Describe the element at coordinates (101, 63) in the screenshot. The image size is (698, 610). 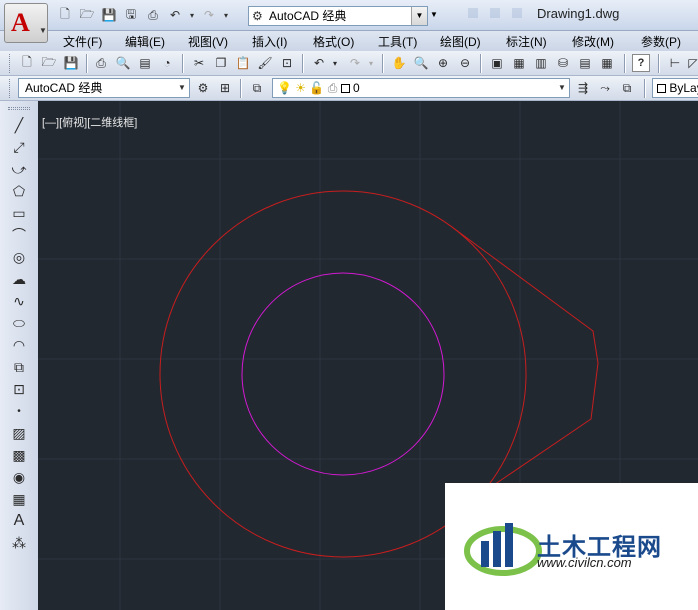
I see `plot-icon: ⎙` at that location.